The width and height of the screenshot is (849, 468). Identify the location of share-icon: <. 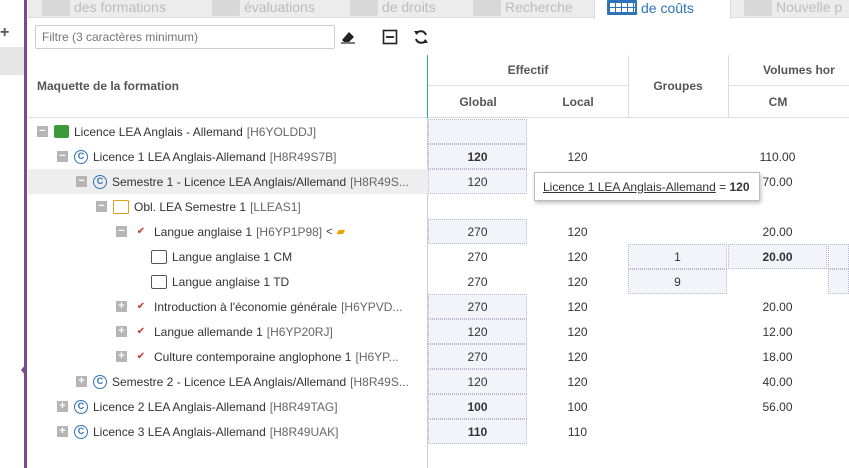
(329, 232).